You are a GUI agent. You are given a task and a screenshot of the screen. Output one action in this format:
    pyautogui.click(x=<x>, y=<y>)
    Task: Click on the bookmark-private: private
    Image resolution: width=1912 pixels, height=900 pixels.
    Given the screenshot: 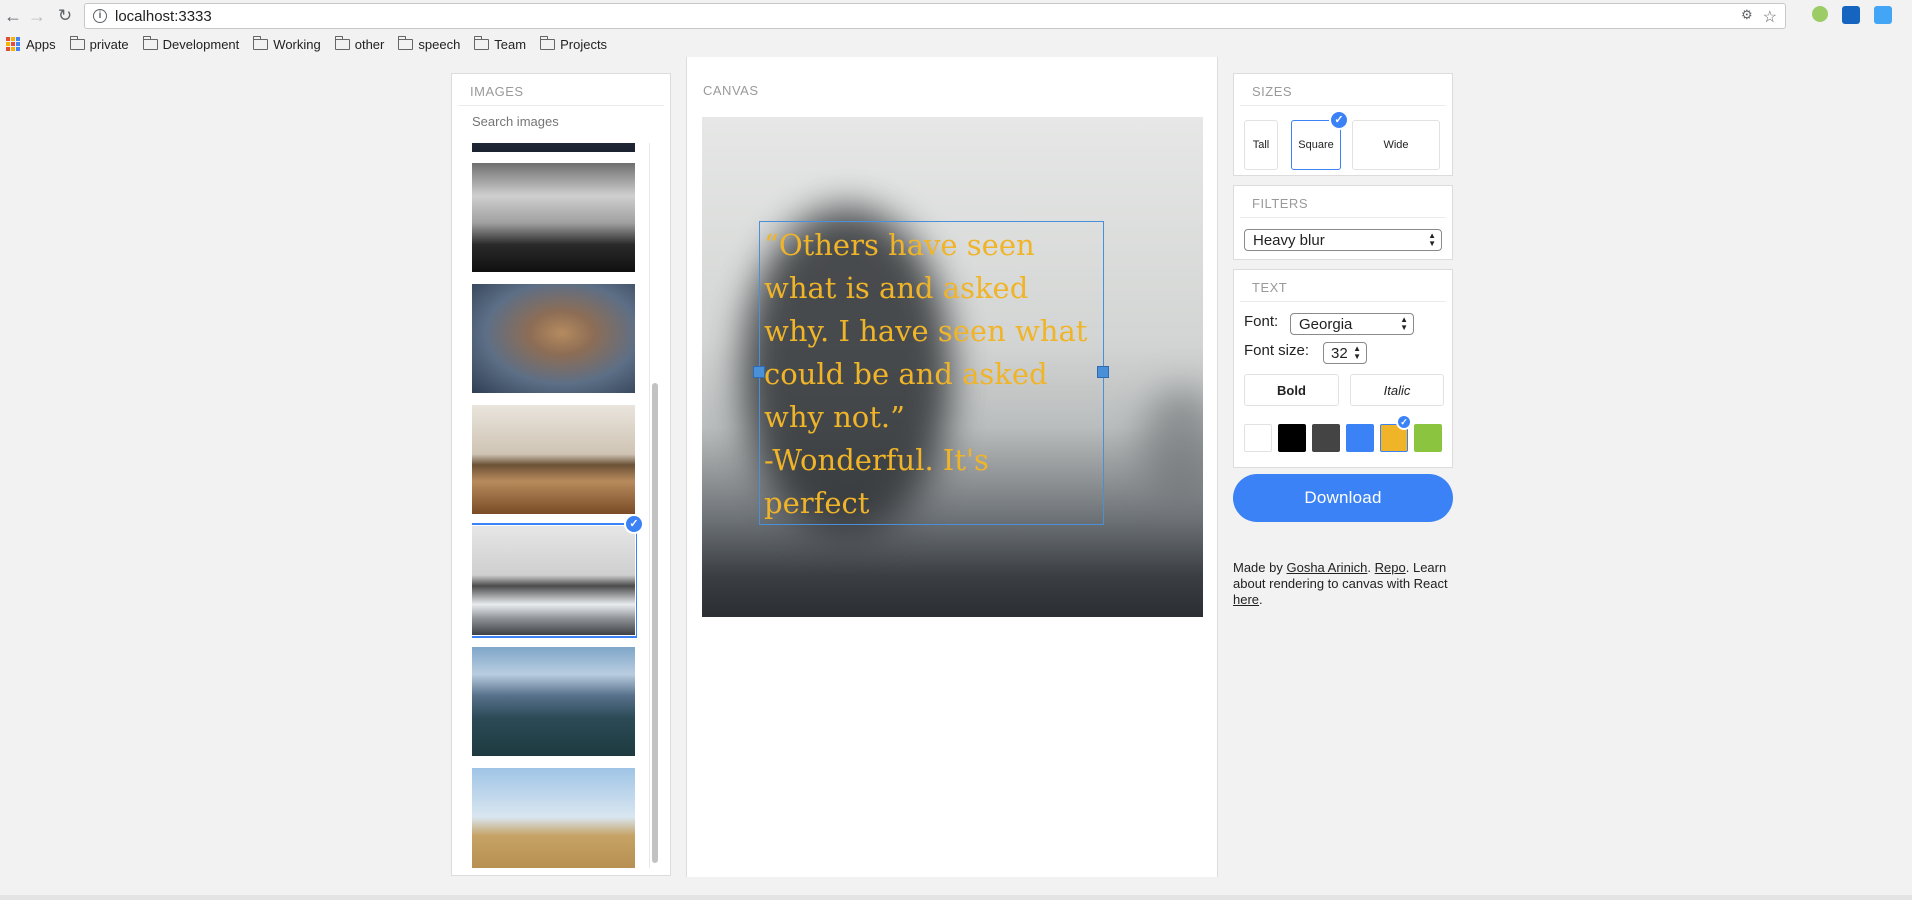 What is the action you would take?
    pyautogui.click(x=99, y=43)
    